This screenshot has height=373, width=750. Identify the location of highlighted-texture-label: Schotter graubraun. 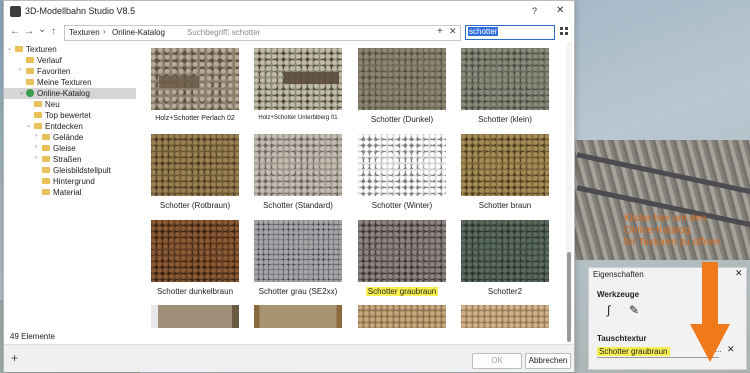
(402, 291).